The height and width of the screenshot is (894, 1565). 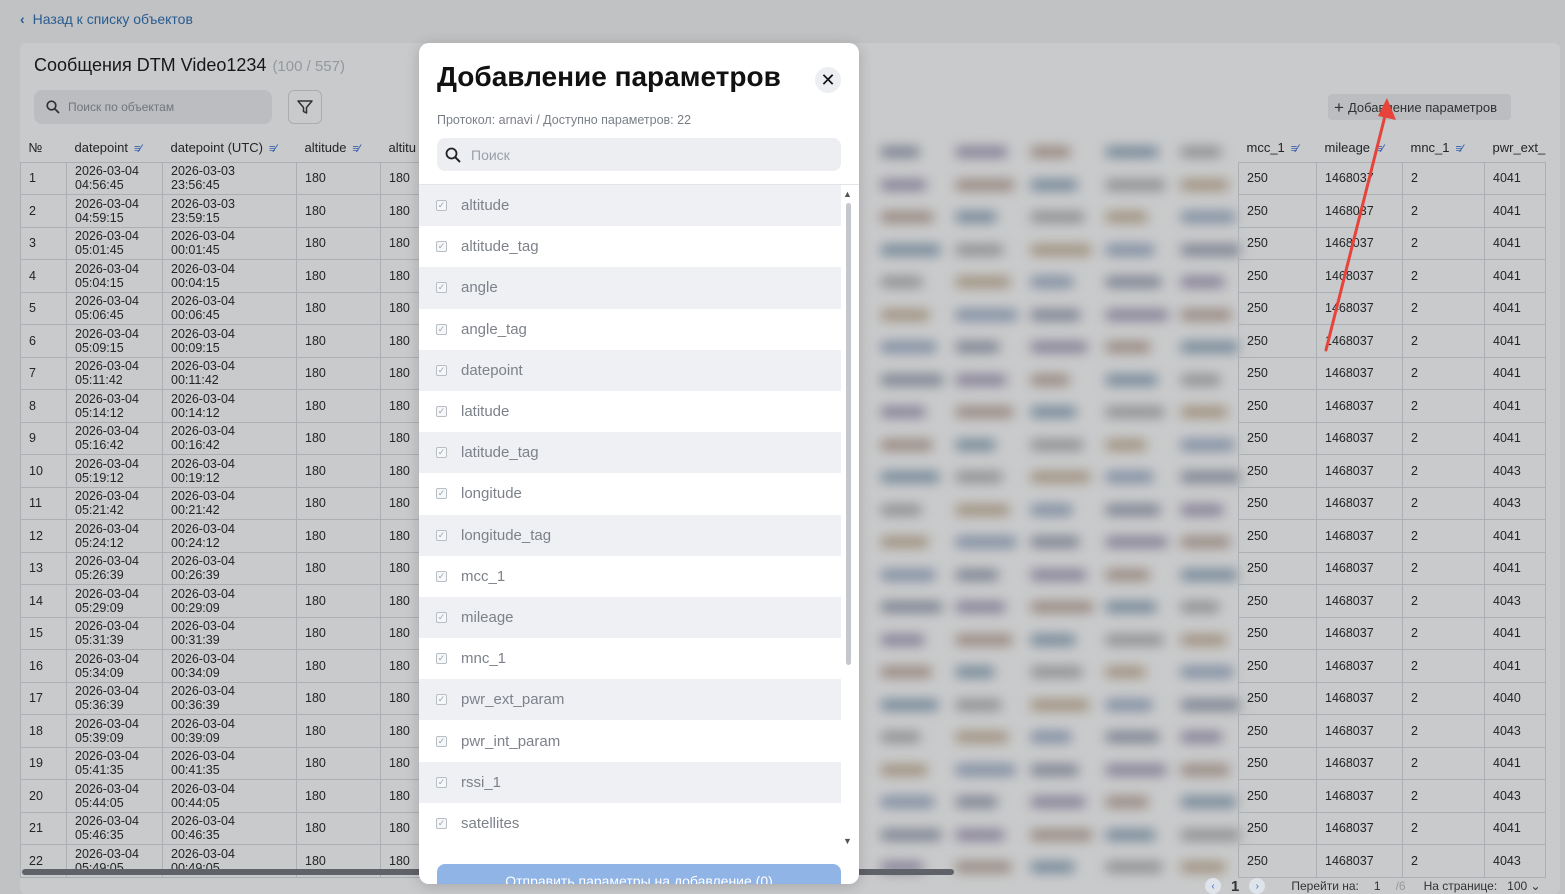 I want to click on scroll-down-icon: ▼, so click(x=847, y=841).